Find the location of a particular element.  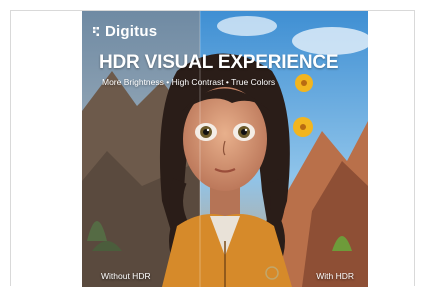

brand-name: Digitus is located at coordinates (131, 31).